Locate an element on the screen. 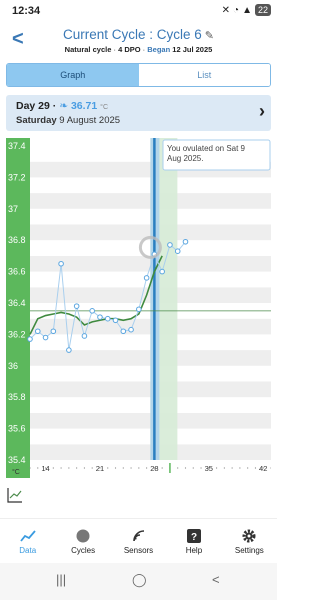  y-tick-label: 36.2 is located at coordinates (17, 334).